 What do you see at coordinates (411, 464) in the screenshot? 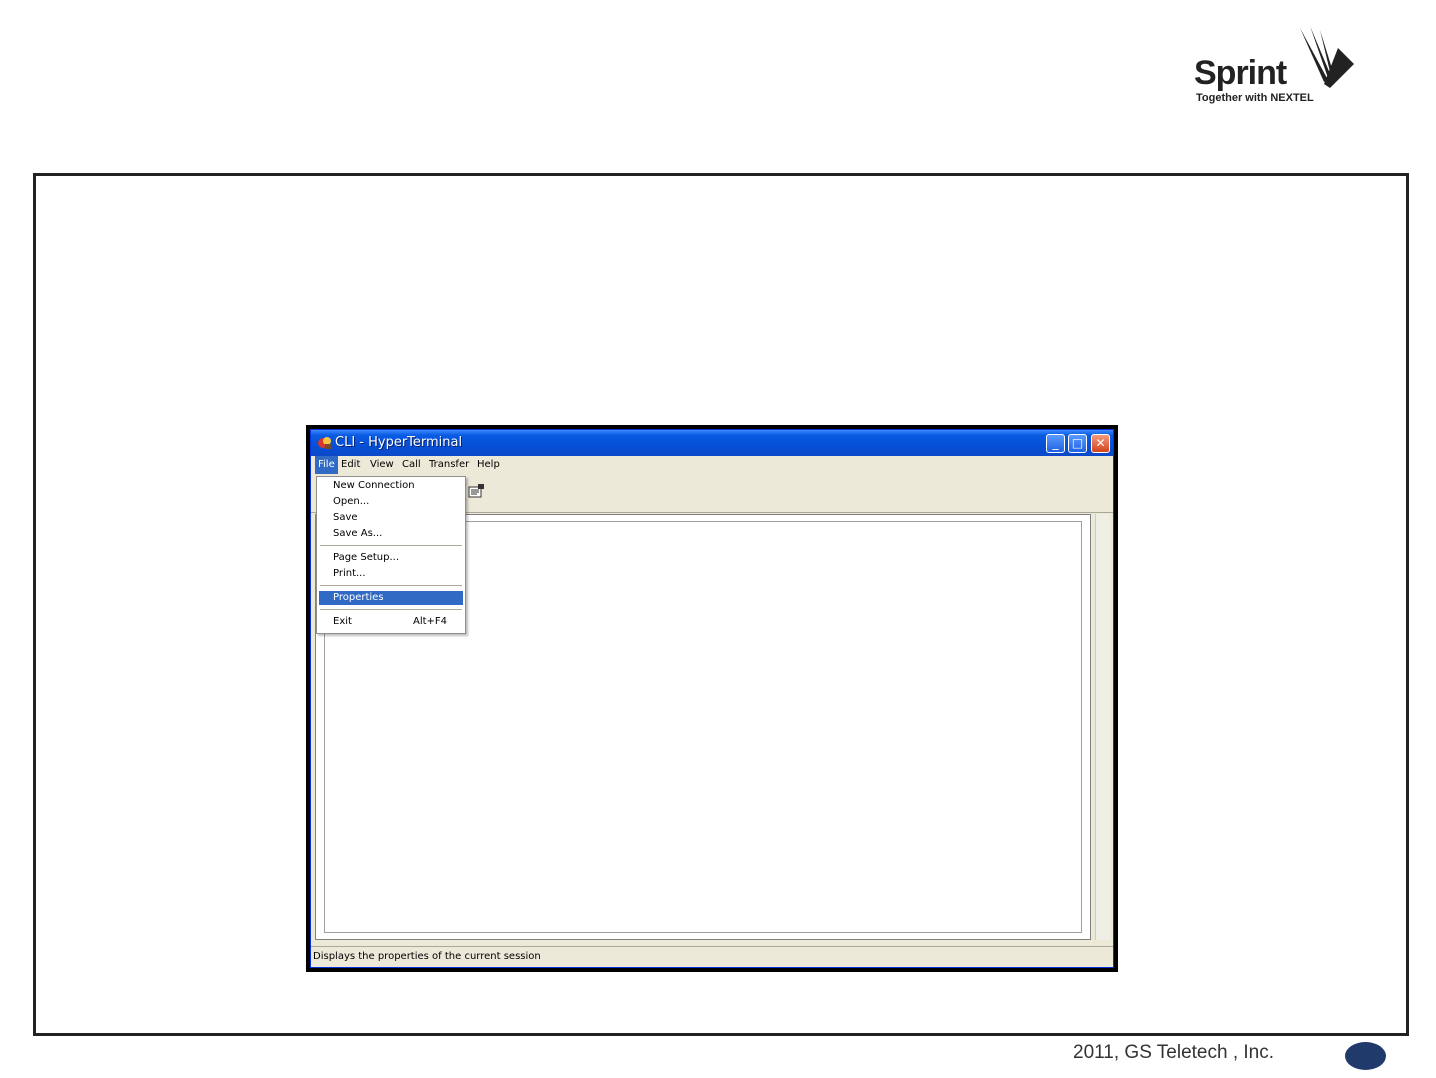
I see `menu-call: Call` at bounding box center [411, 464].